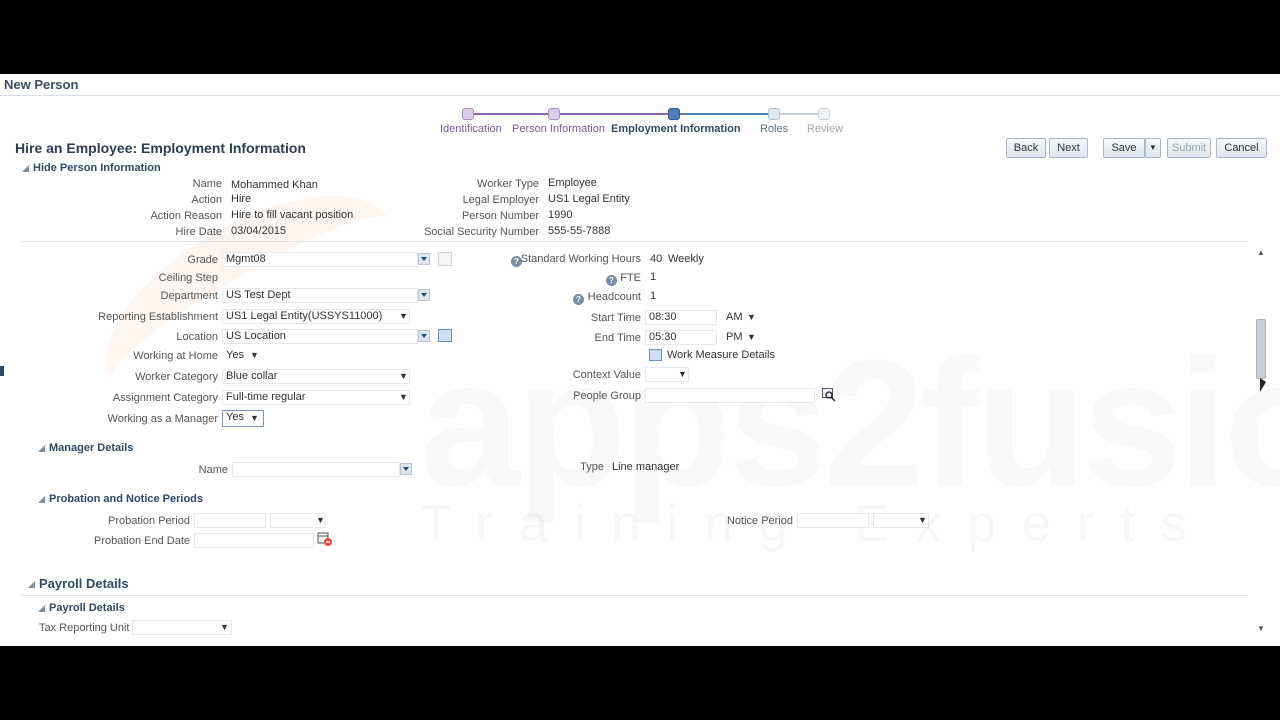  What do you see at coordinates (730, 395) in the screenshot?
I see `people-group-input` at bounding box center [730, 395].